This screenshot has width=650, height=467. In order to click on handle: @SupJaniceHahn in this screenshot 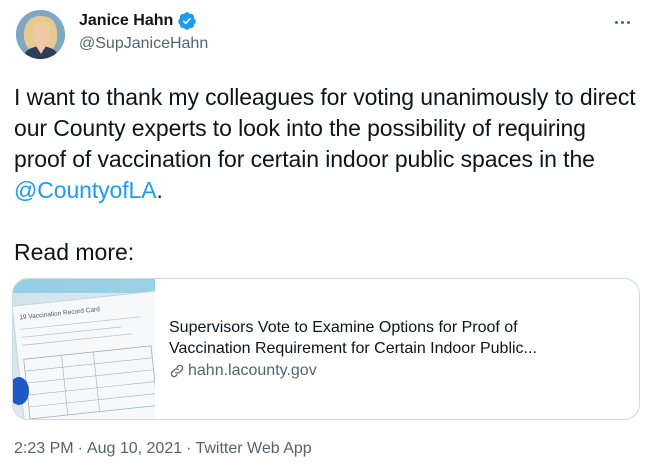, I will do `click(143, 44)`.